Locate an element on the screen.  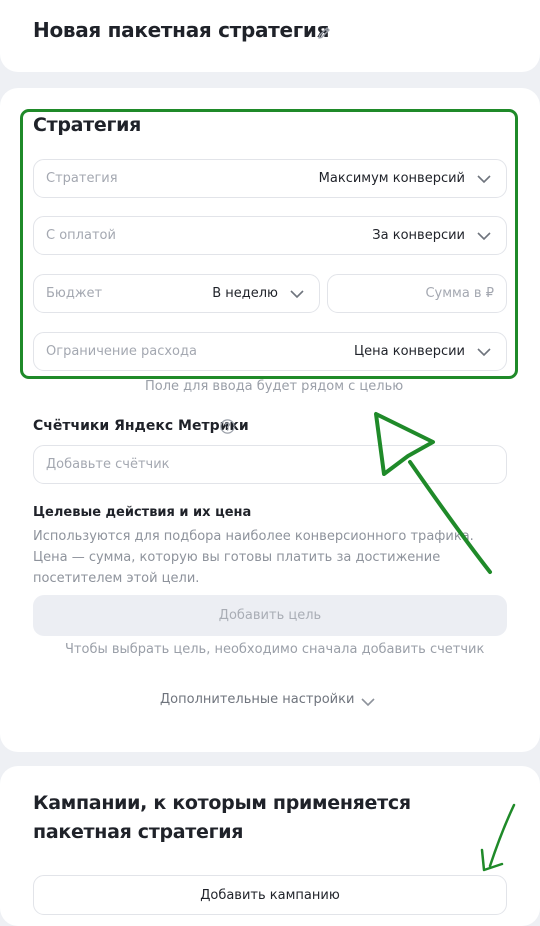
advanced-settings-toggle: Дополнительные настройки is located at coordinates (257, 699).